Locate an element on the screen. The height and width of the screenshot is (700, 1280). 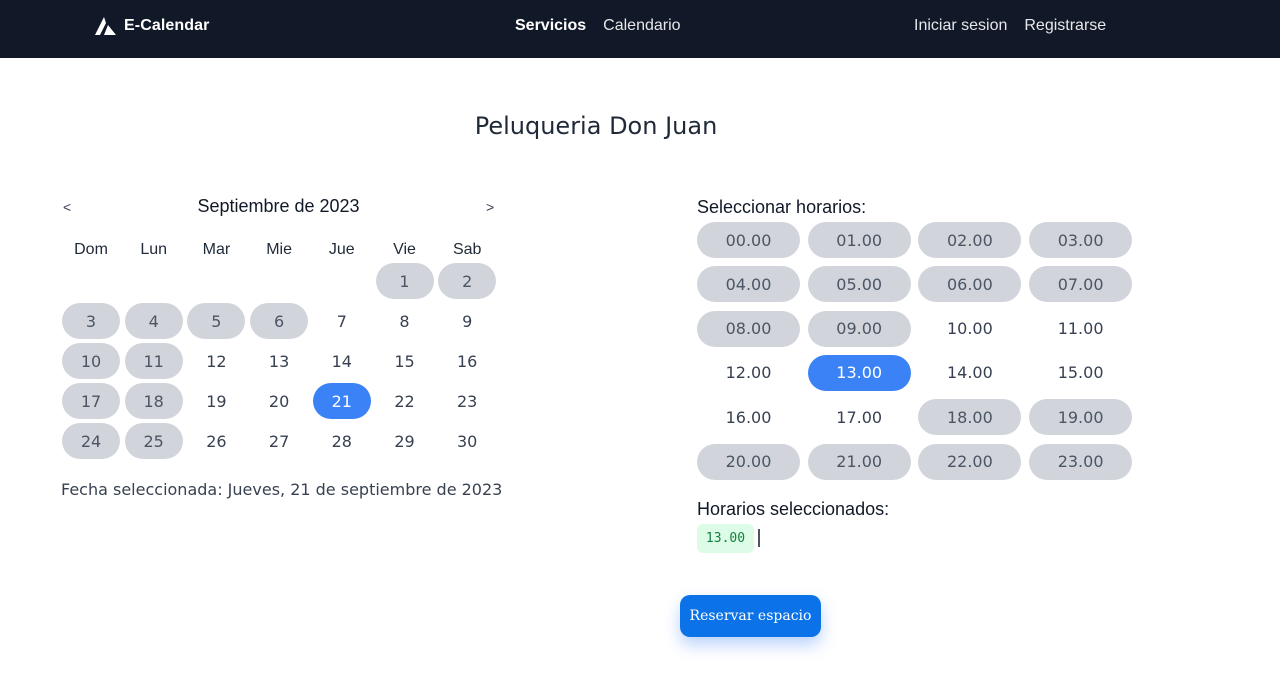
calendar-day: 17 is located at coordinates (91, 401).